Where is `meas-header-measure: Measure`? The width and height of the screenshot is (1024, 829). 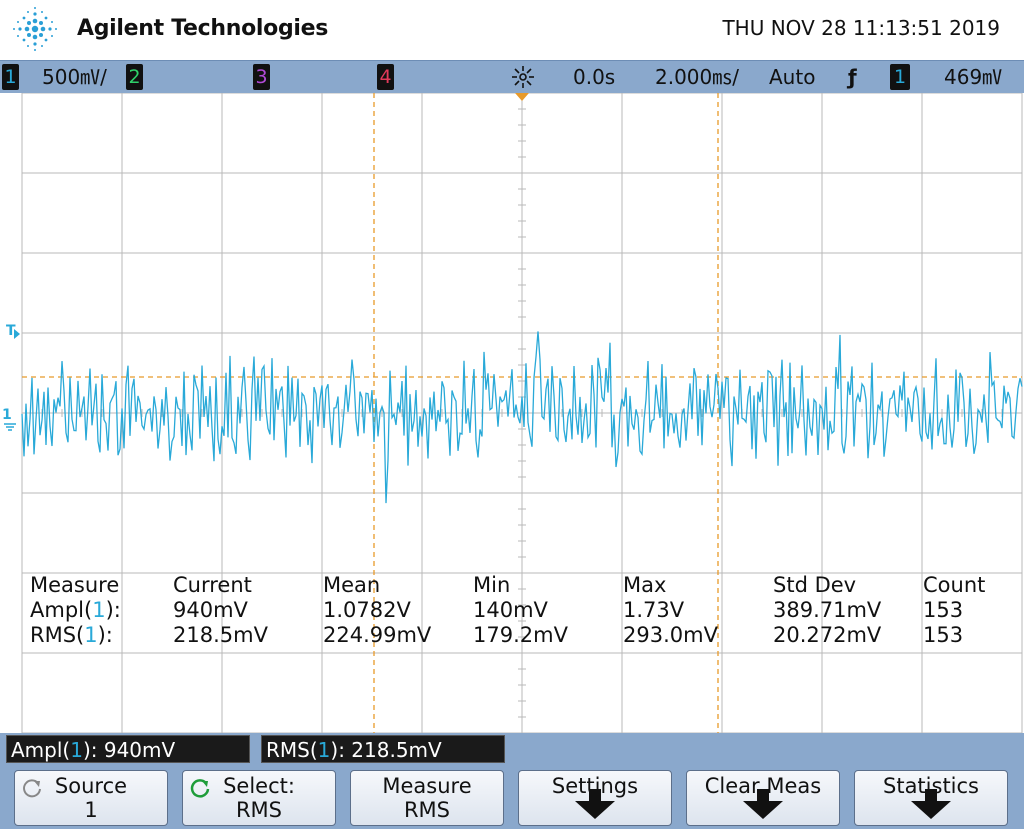 meas-header-measure: Measure is located at coordinates (75, 585).